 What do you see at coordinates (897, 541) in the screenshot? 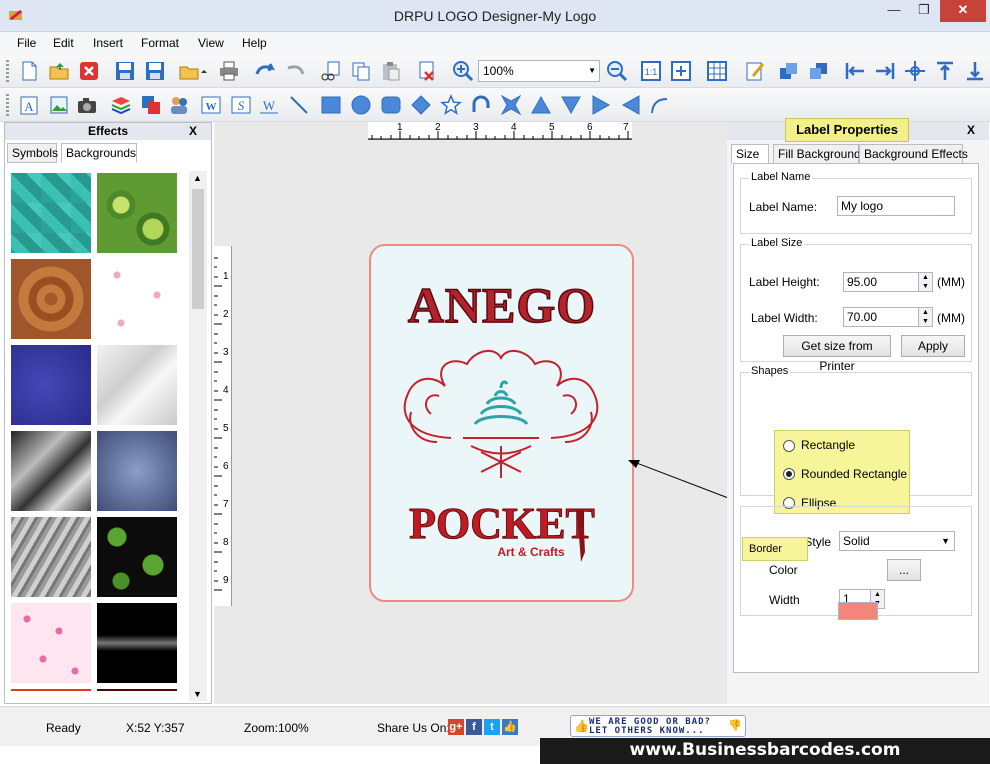
I see `border-style-select: Solid ▼` at bounding box center [897, 541].